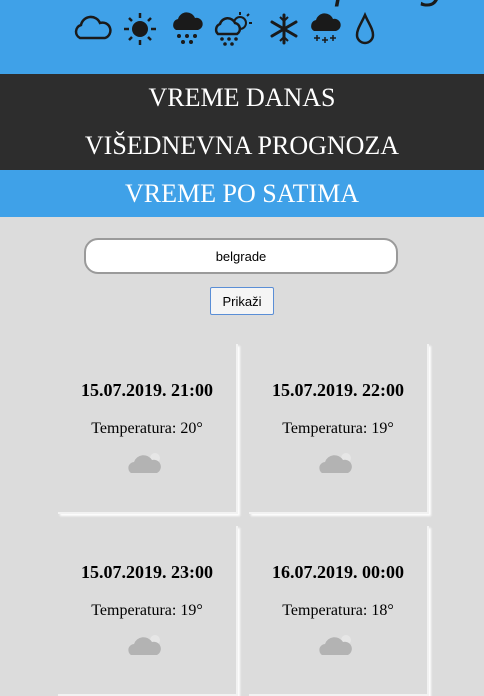  Describe the element at coordinates (242, 98) in the screenshot. I see `nav-item-vreme-danas: VREME DANAS` at that location.